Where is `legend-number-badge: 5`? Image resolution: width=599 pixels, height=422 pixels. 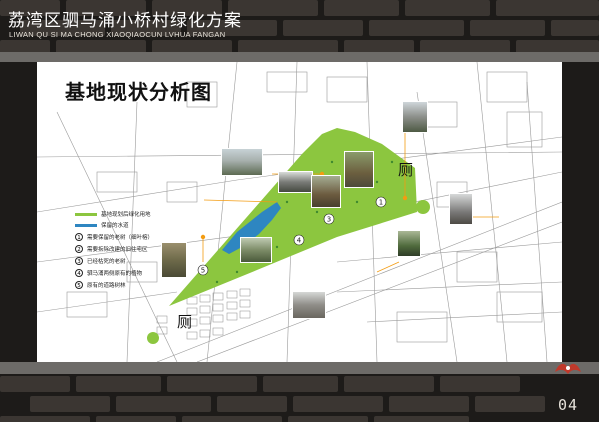
legend-number-badge: 5 is located at coordinates (79, 285).